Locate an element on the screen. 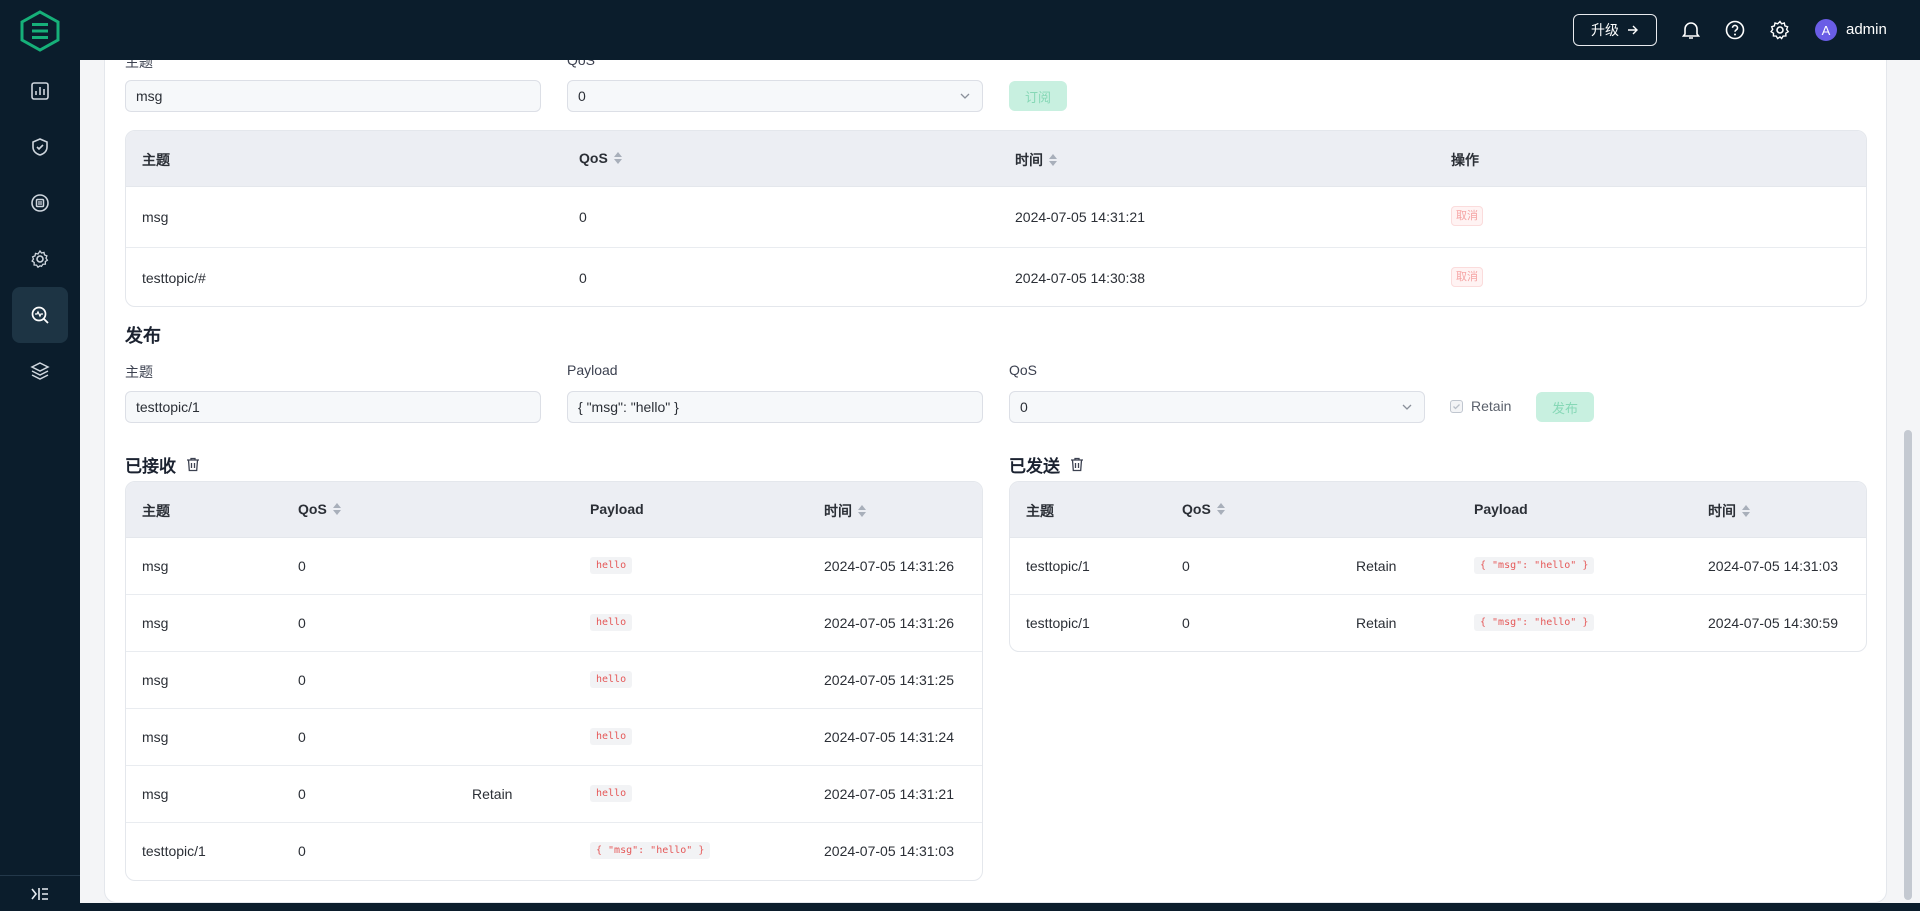 The height and width of the screenshot is (911, 1920). gear-cog-icon is located at coordinates (40, 259).